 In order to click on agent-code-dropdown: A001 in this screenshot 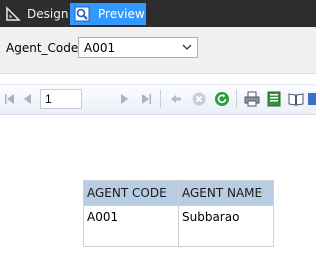, I will do `click(138, 47)`.